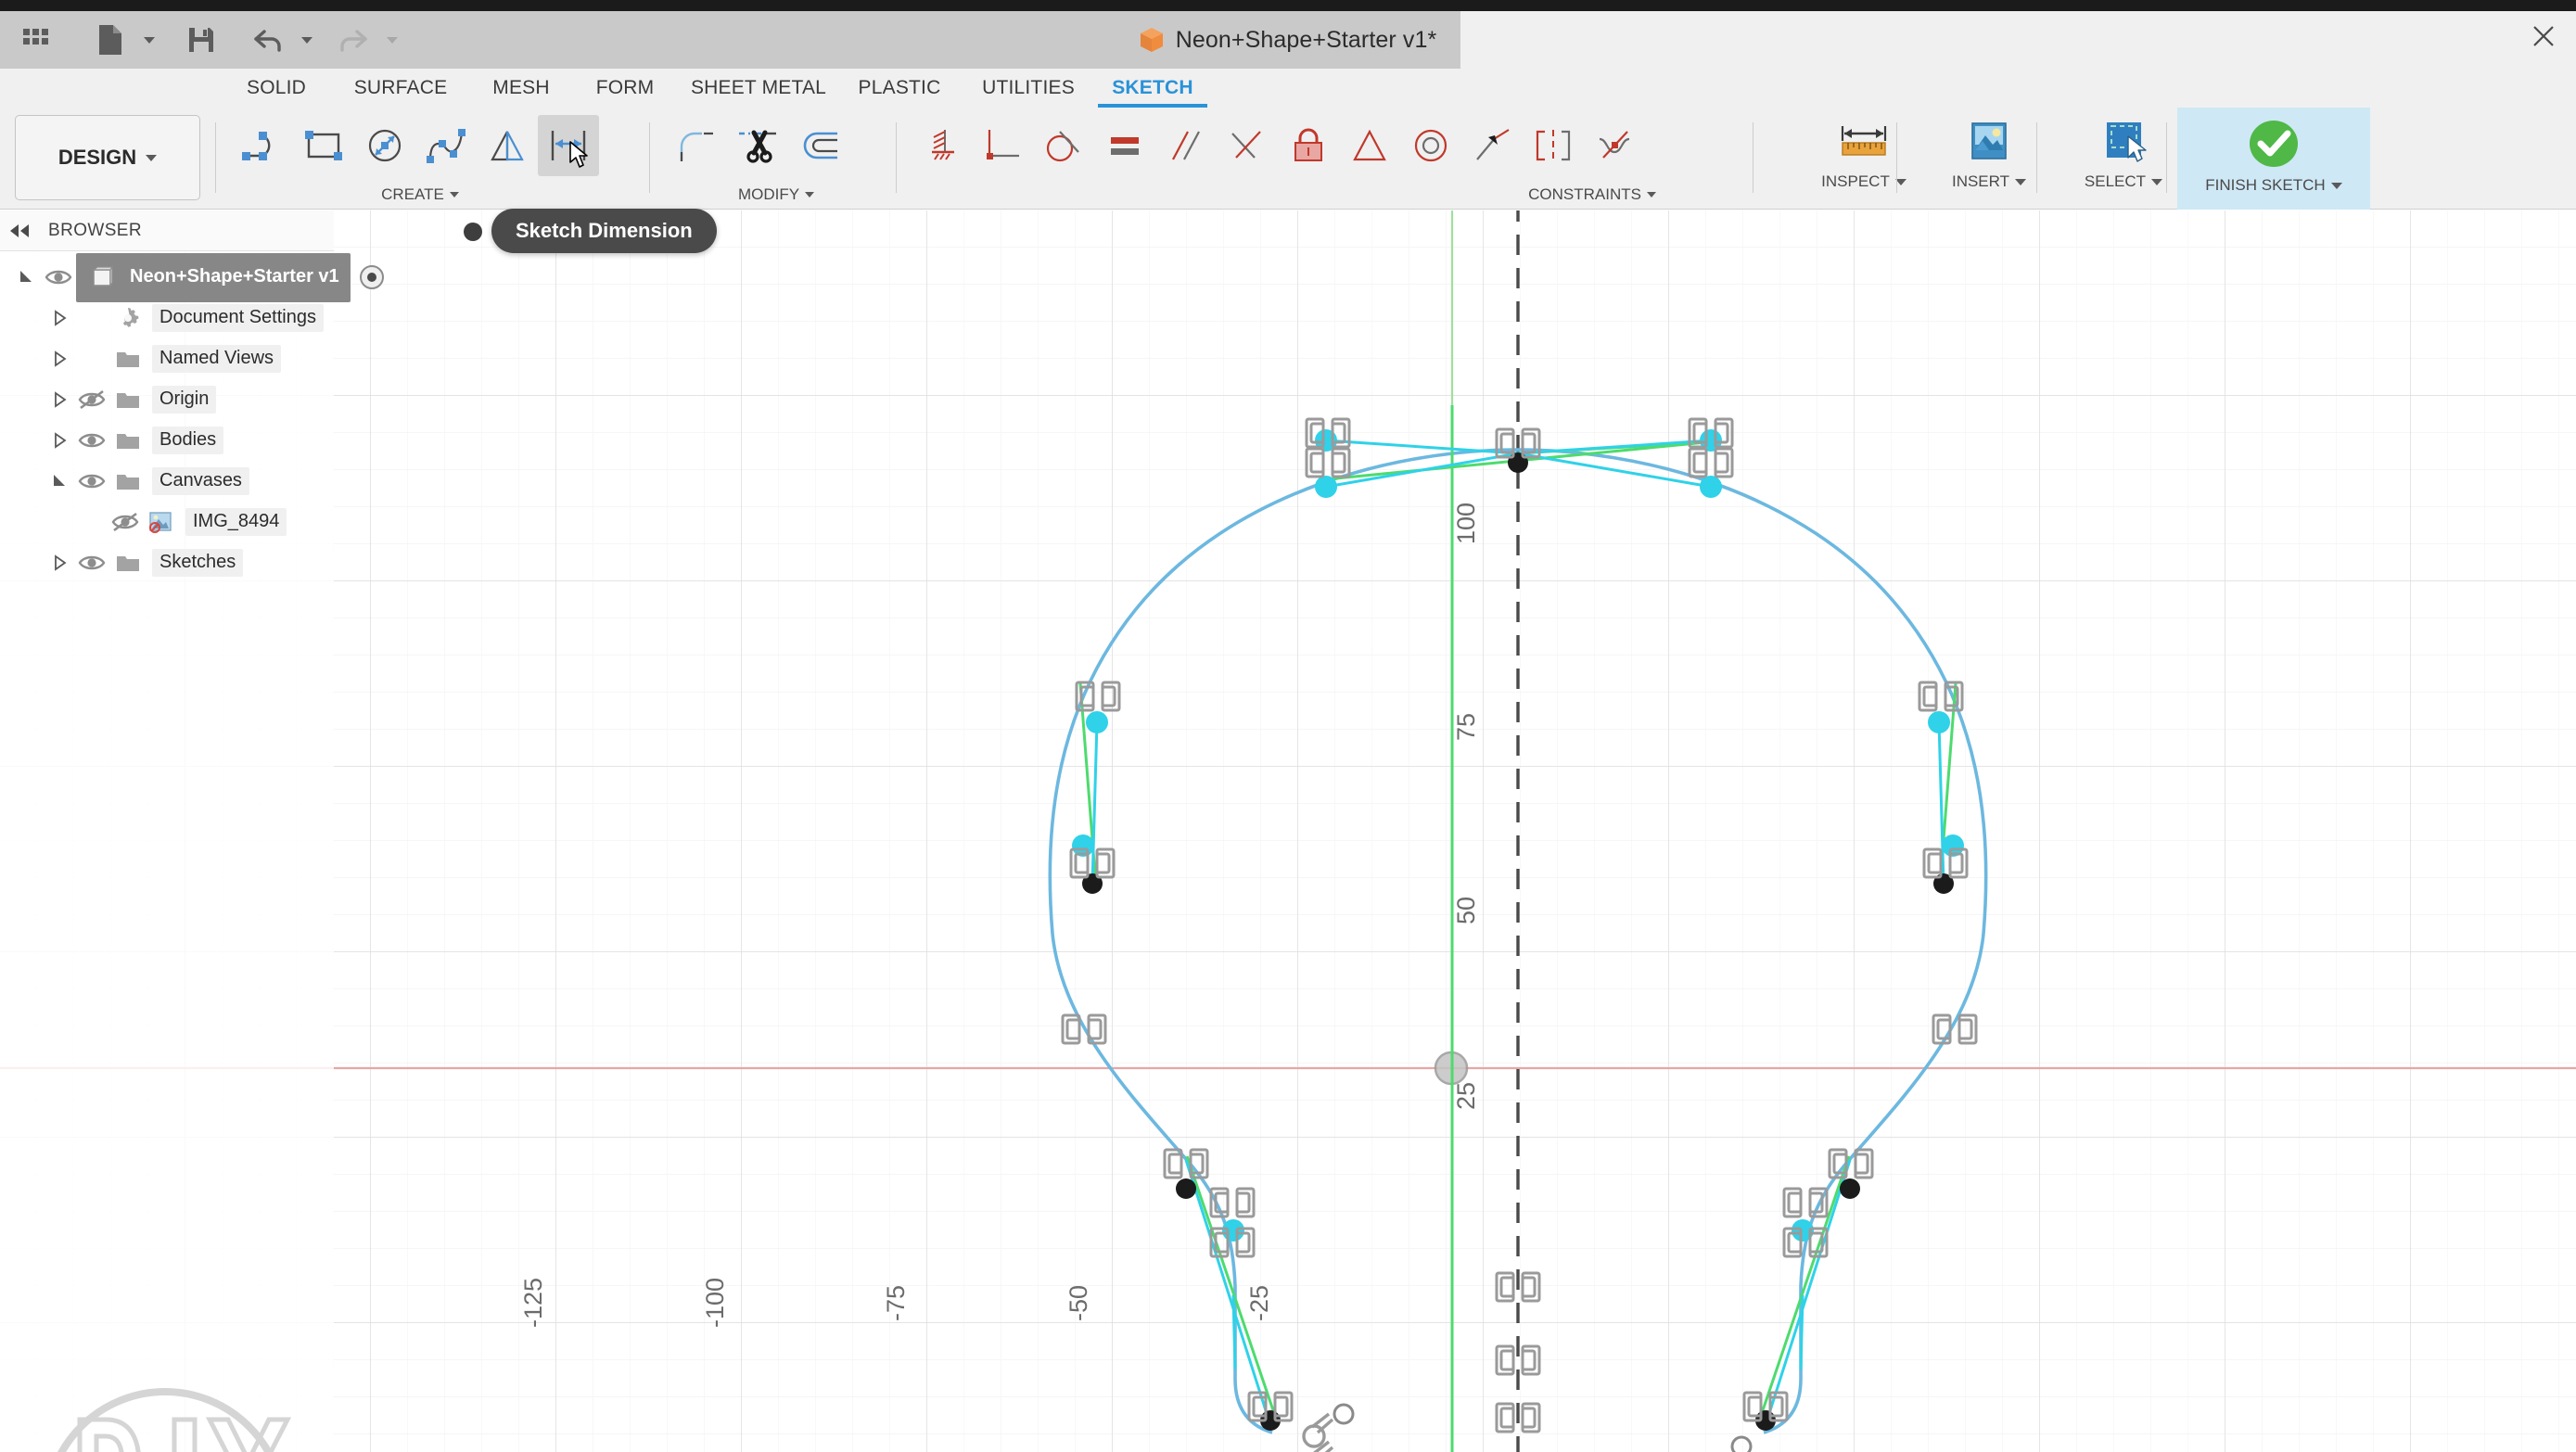 The width and height of the screenshot is (2576, 1452). I want to click on save-button, so click(201, 40).